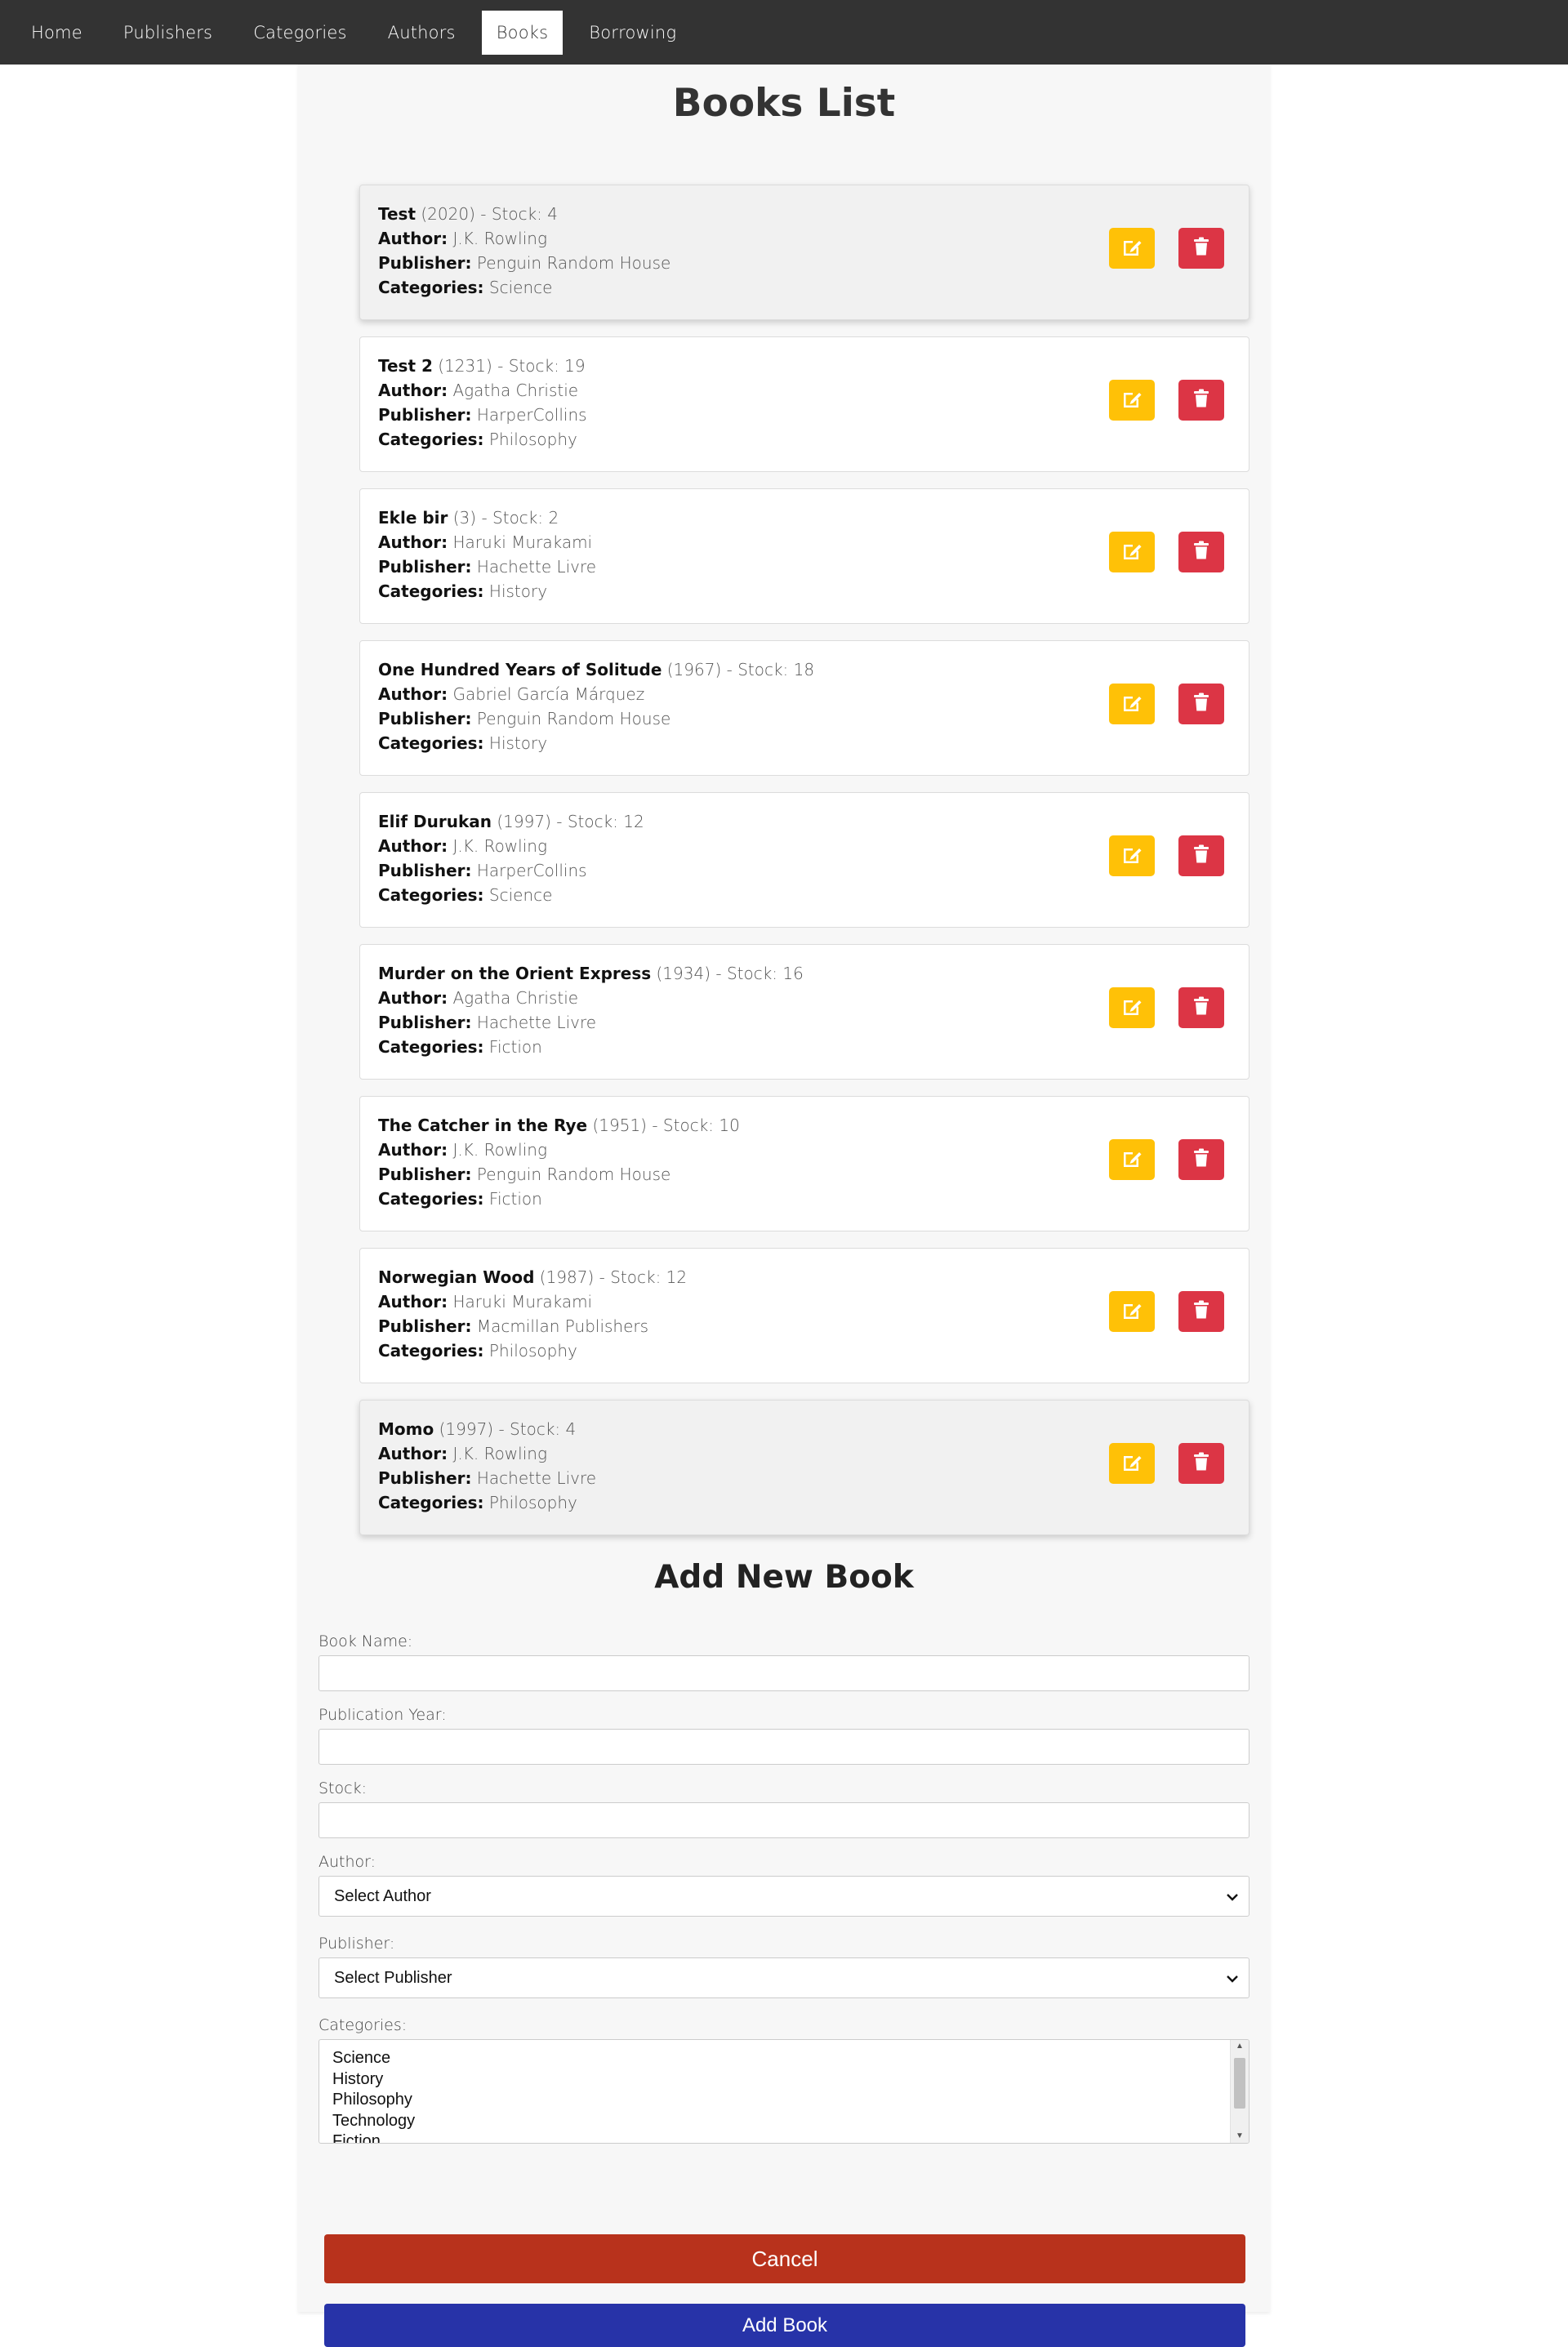 This screenshot has width=1568, height=2347. What do you see at coordinates (373, 2058) in the screenshot?
I see `category-option: Science` at bounding box center [373, 2058].